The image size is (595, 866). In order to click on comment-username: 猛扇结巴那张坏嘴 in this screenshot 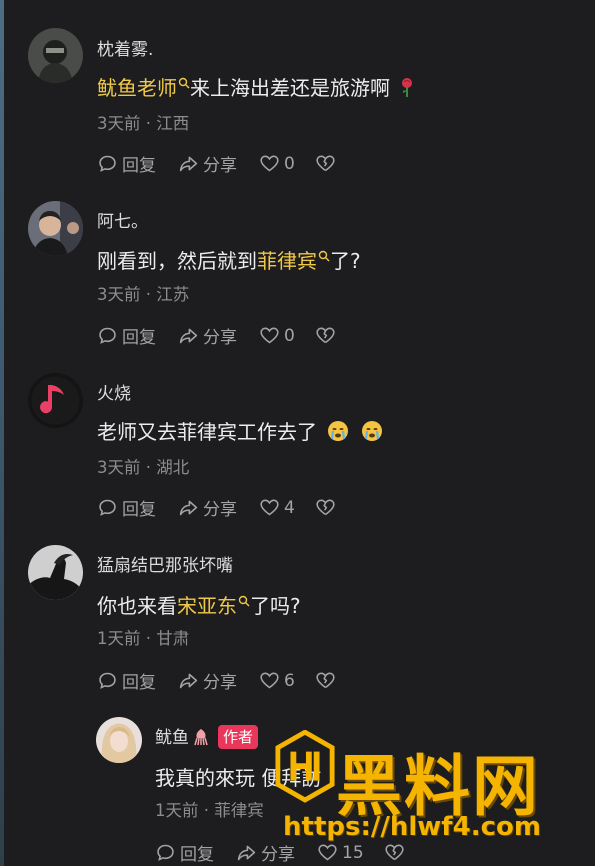, I will do `click(165, 563)`.